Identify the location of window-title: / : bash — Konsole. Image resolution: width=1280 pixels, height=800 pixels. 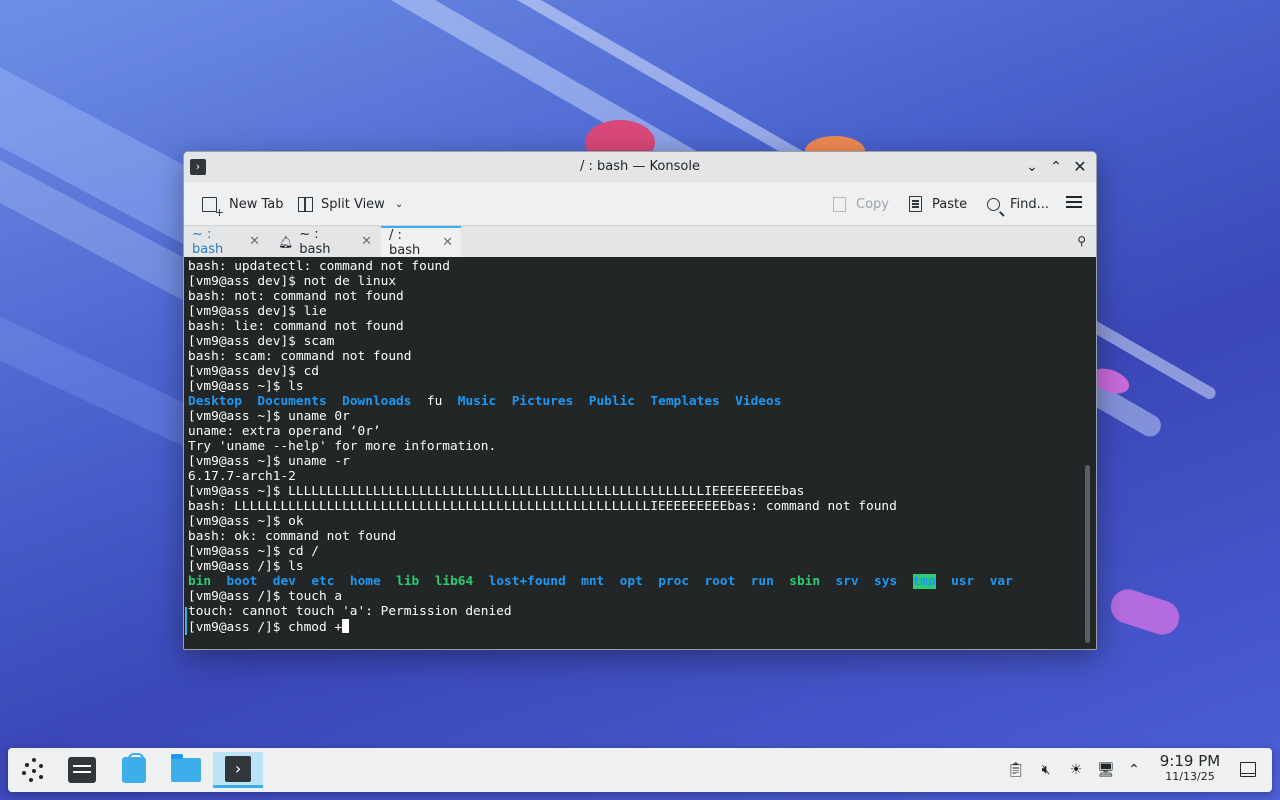
(640, 166).